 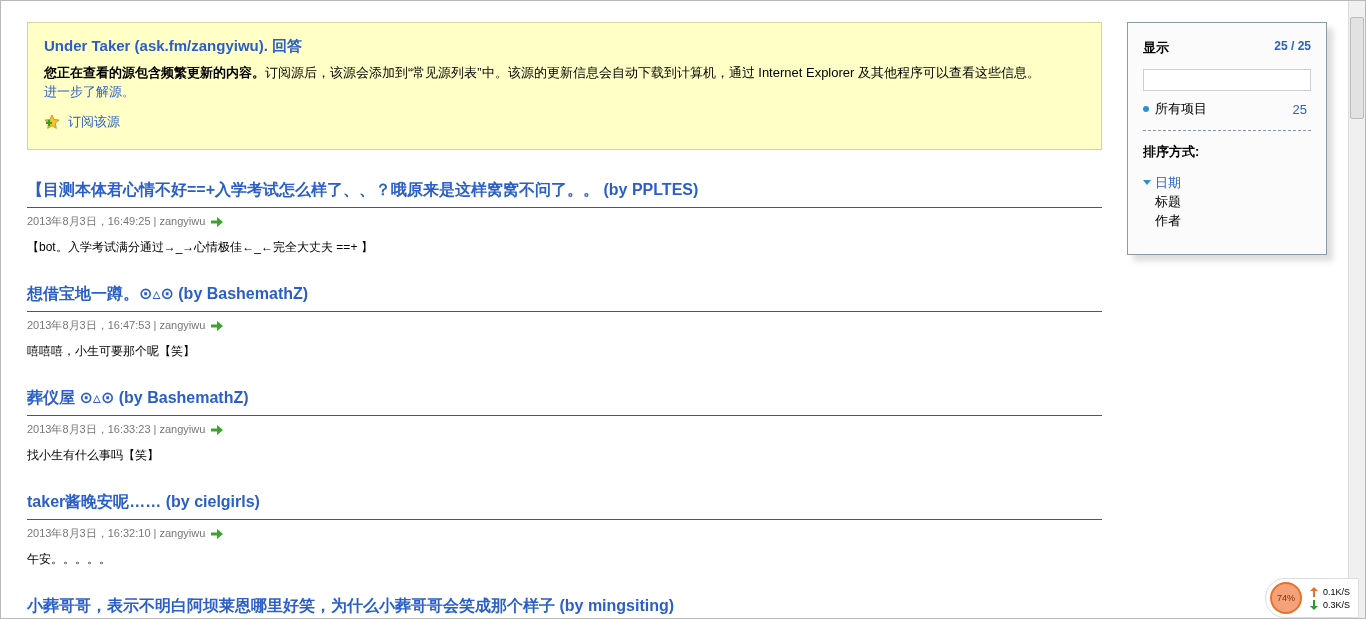 I want to click on sort-option: 日期, so click(x=1168, y=182).